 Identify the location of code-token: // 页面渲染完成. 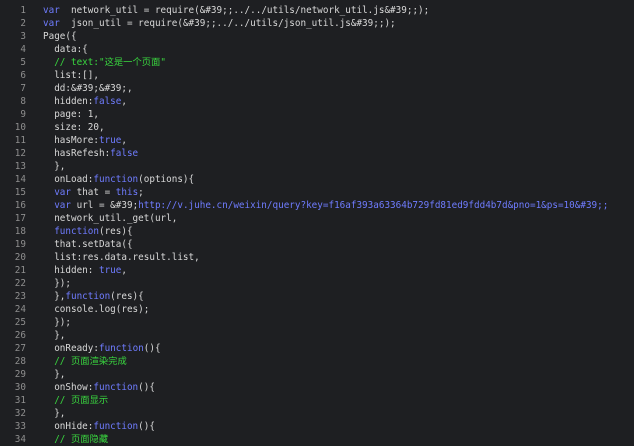
(85, 361).